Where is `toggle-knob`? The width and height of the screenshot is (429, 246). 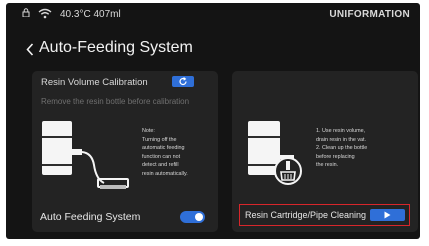
toggle-knob is located at coordinates (199, 217).